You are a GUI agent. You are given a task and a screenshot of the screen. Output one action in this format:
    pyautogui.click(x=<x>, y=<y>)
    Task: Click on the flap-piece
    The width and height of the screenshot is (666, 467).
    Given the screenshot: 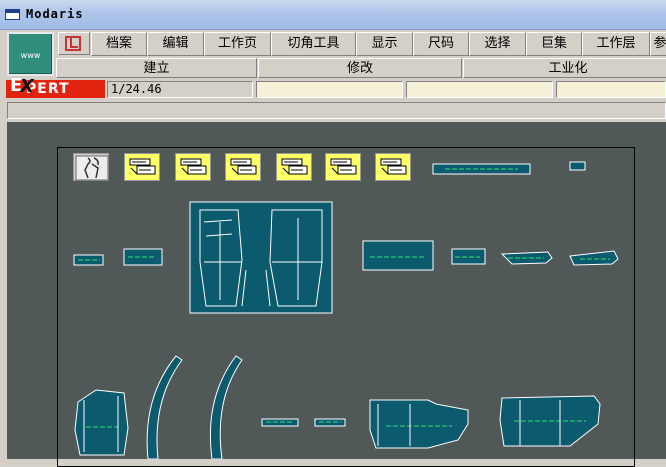 What is the action you would take?
    pyautogui.click(x=594, y=258)
    